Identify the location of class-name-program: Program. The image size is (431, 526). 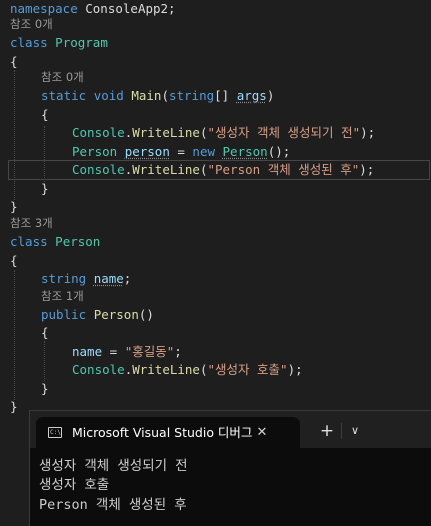
(81, 42).